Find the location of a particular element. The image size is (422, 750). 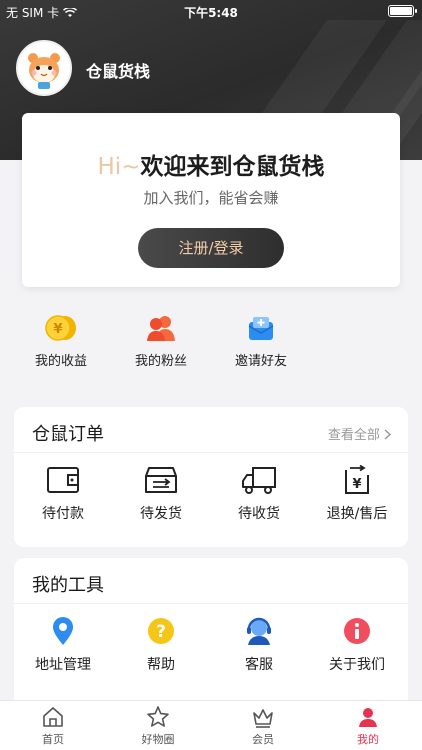

avatar is located at coordinates (44, 68).